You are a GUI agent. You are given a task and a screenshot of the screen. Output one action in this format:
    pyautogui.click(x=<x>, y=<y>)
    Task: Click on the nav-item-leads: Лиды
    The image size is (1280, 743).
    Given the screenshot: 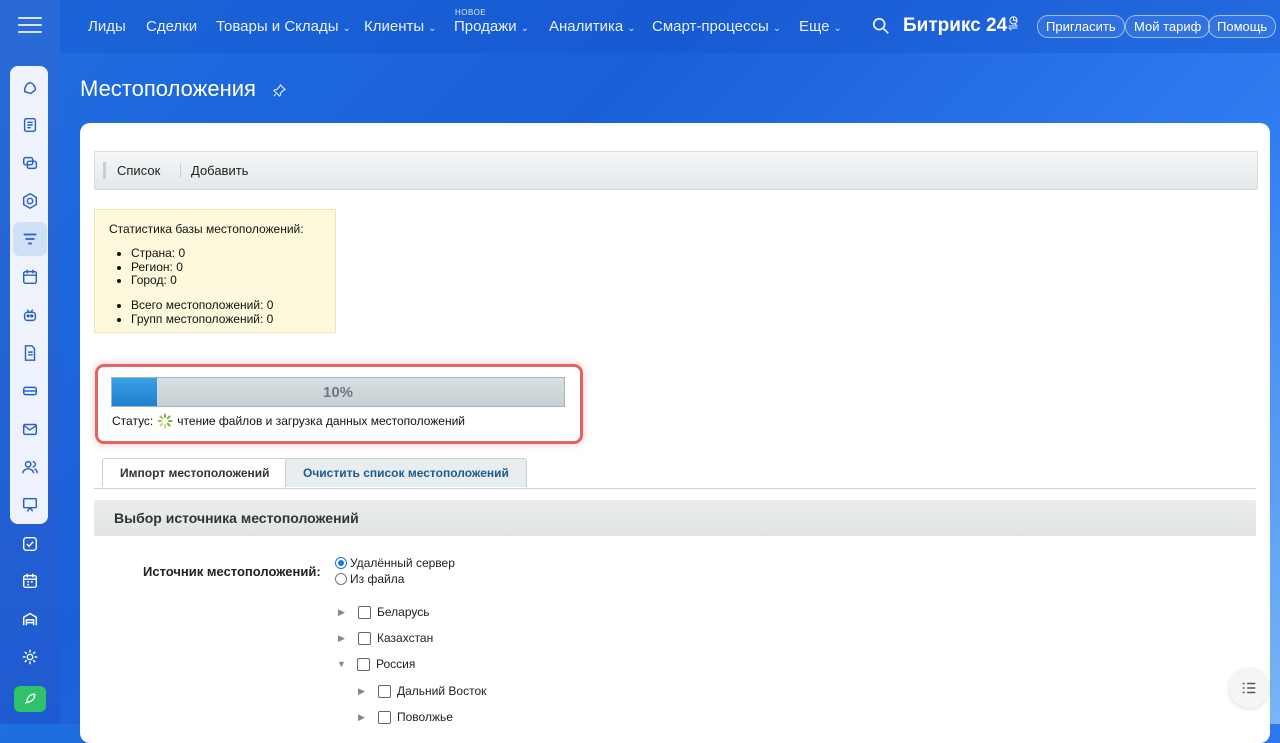 What is the action you would take?
    pyautogui.click(x=107, y=26)
    